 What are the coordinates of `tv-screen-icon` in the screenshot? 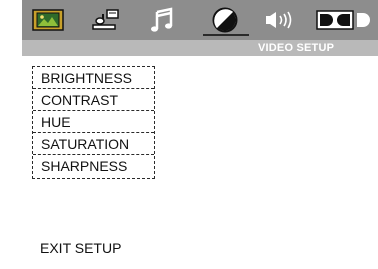 It's located at (48, 20).